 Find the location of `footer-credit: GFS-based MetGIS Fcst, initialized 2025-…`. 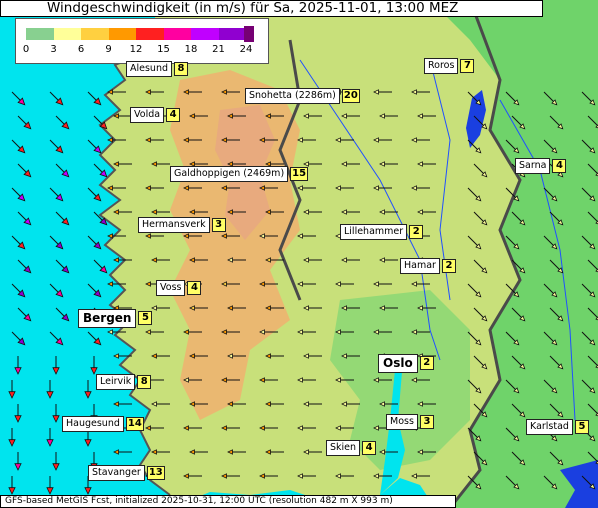

footer-credit: GFS-based MetGIS Fcst, initialized 2025-… is located at coordinates (228, 501).